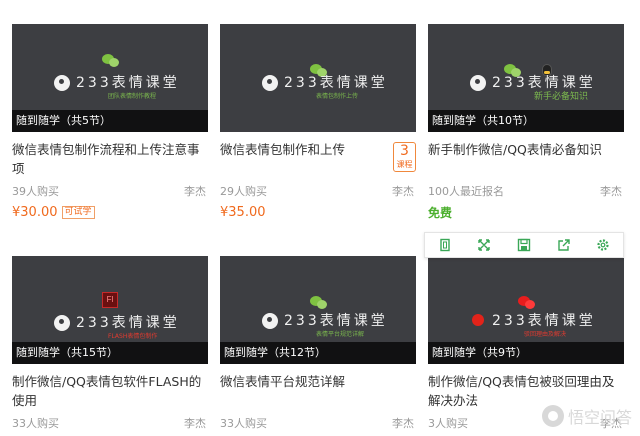 The height and width of the screenshot is (436, 640). I want to click on lesson-badge: 随到随学（共5节）, so click(110, 121).